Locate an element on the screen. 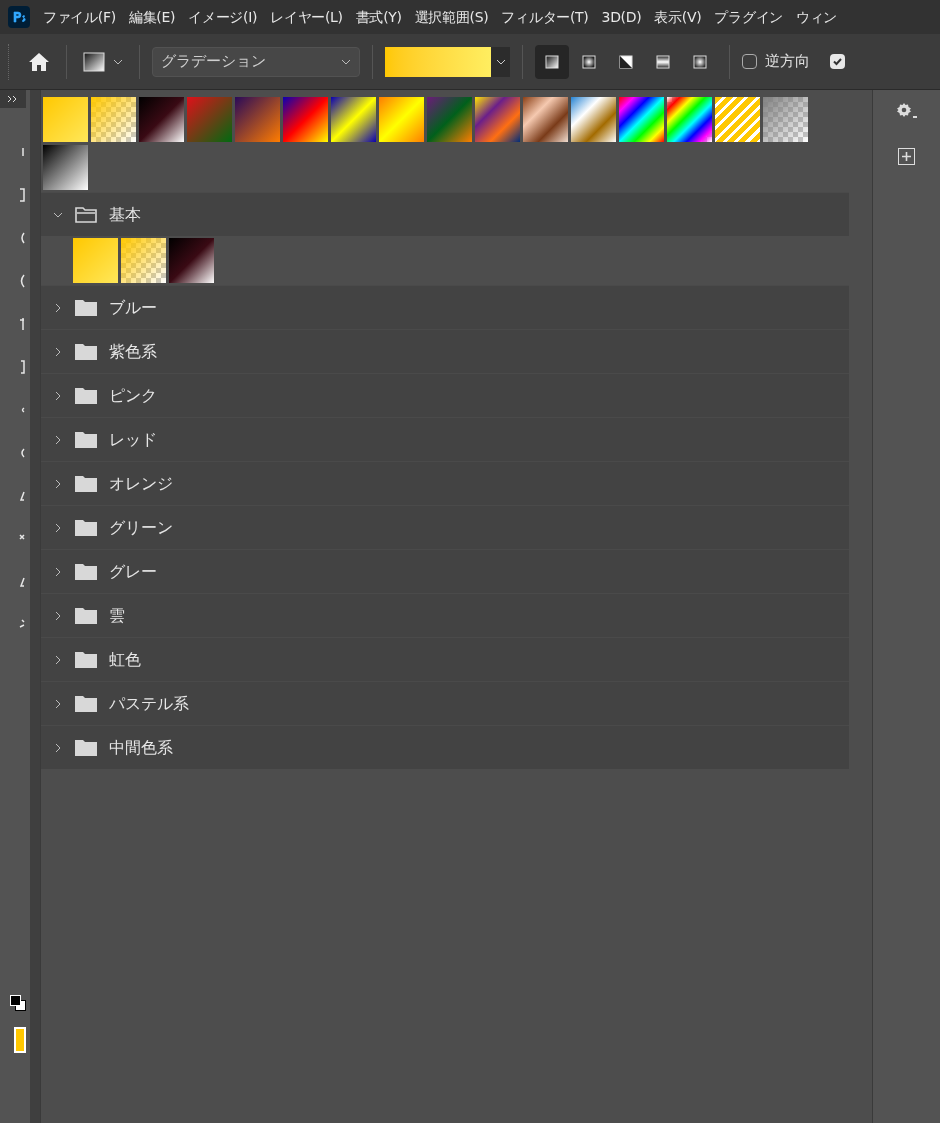  folder-row: レッド is located at coordinates (445, 439).